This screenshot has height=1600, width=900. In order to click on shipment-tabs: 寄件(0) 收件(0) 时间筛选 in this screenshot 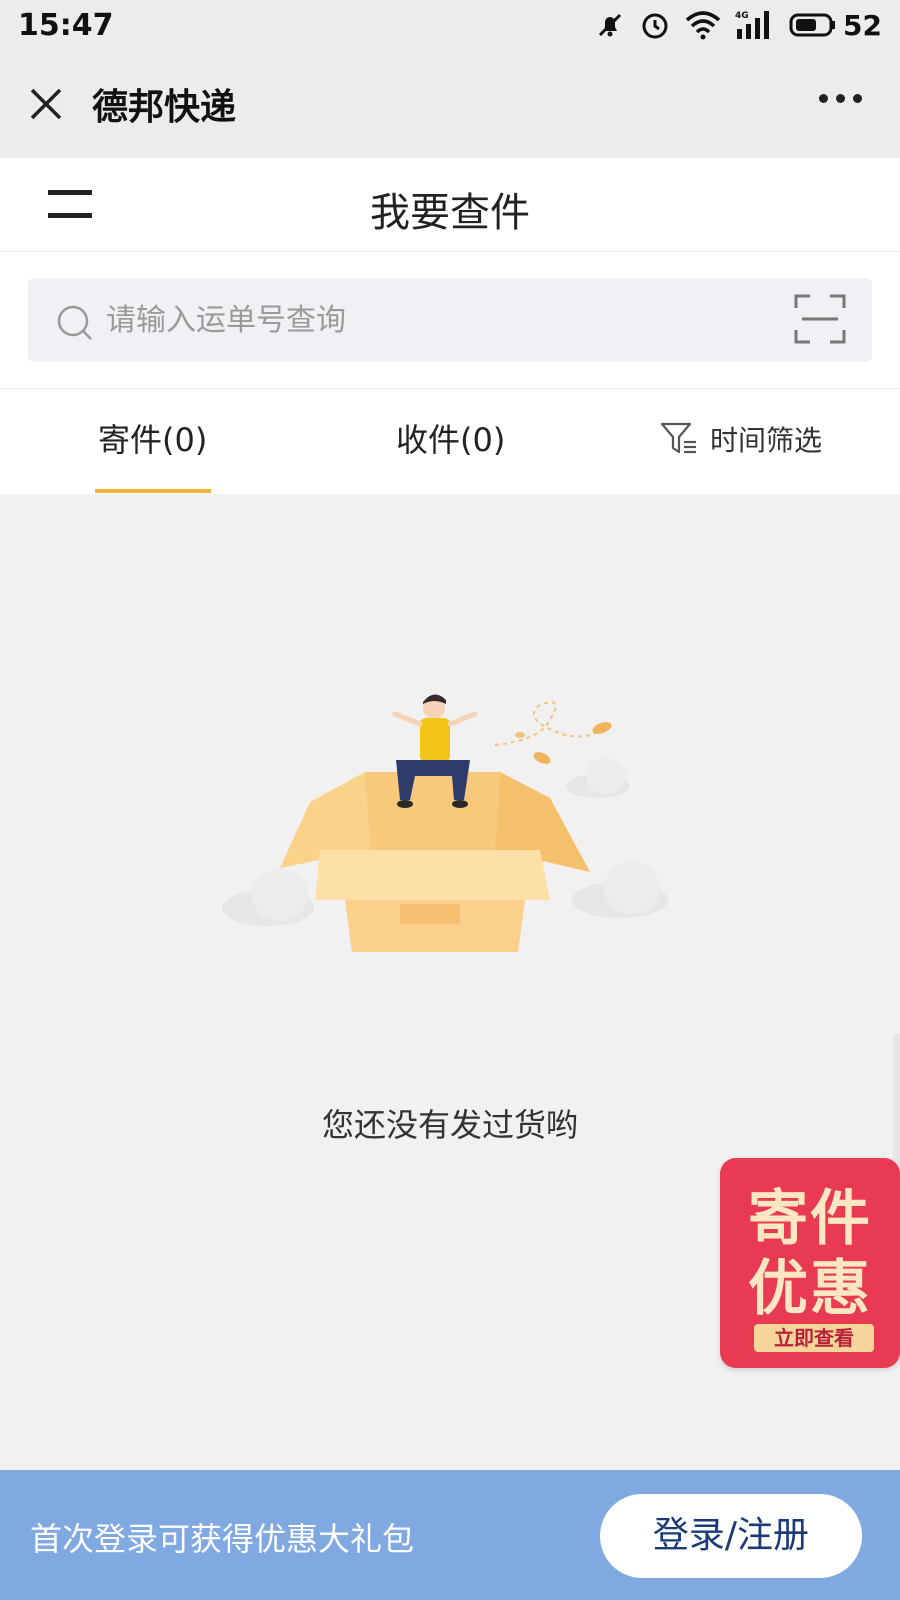, I will do `click(450, 441)`.